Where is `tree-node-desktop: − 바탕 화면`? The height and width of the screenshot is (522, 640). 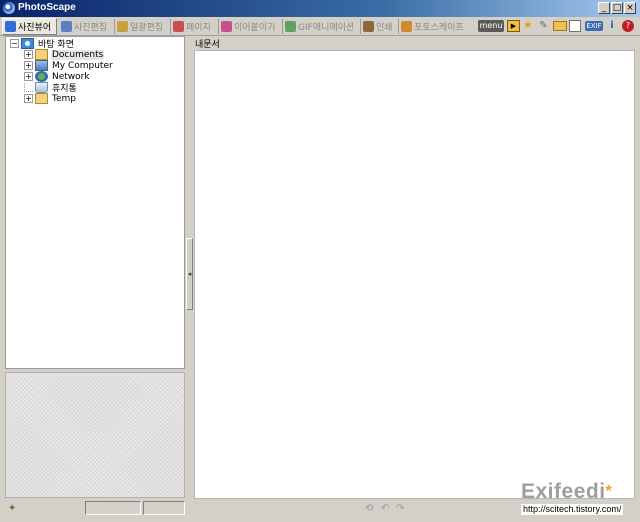
tree-node-desktop: − 바탕 화면 is located at coordinates (42, 44).